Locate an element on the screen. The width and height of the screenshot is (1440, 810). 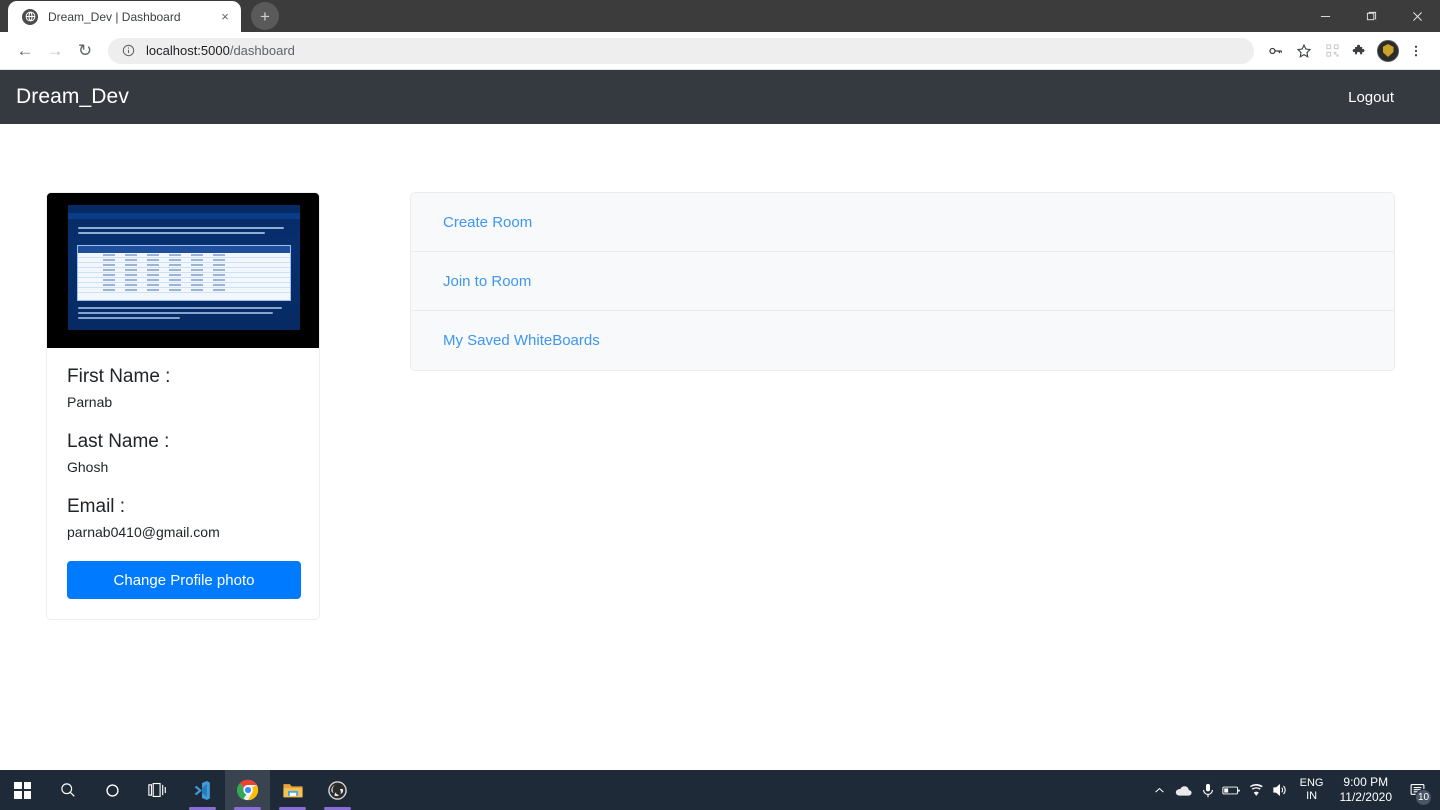
battery-icon is located at coordinates (1232, 790).